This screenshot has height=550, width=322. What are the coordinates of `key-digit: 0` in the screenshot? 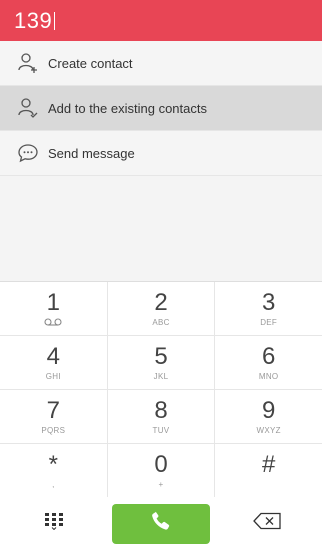 It's located at (161, 464).